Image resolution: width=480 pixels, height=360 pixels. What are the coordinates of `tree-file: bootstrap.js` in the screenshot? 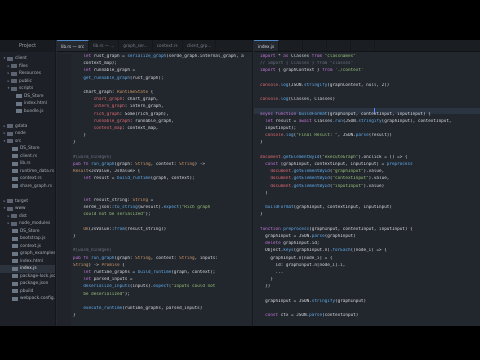 It's located at (27, 239).